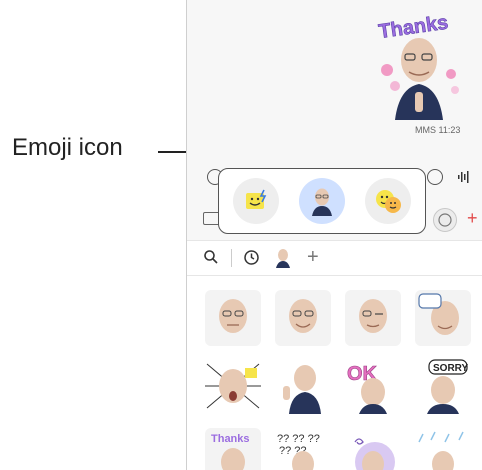 This screenshot has width=482, height=470. What do you see at coordinates (373, 386) in the screenshot?
I see `sticker-avatar-ok: OK` at bounding box center [373, 386].